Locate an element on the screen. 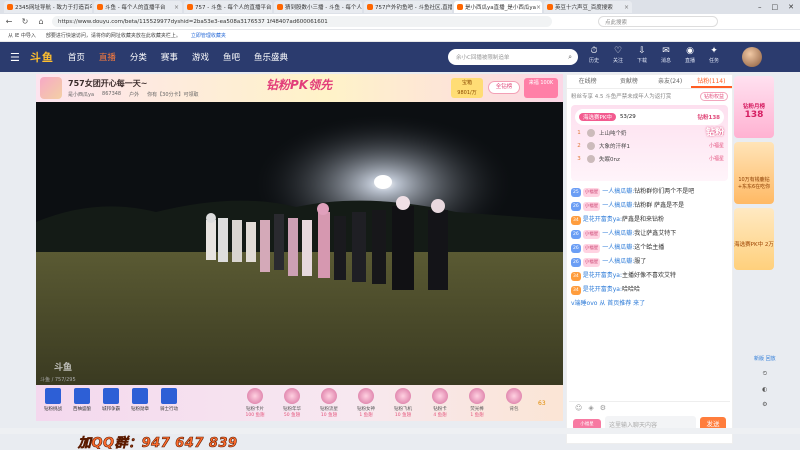  chat-tab: 钻粉(114) is located at coordinates (711, 81).